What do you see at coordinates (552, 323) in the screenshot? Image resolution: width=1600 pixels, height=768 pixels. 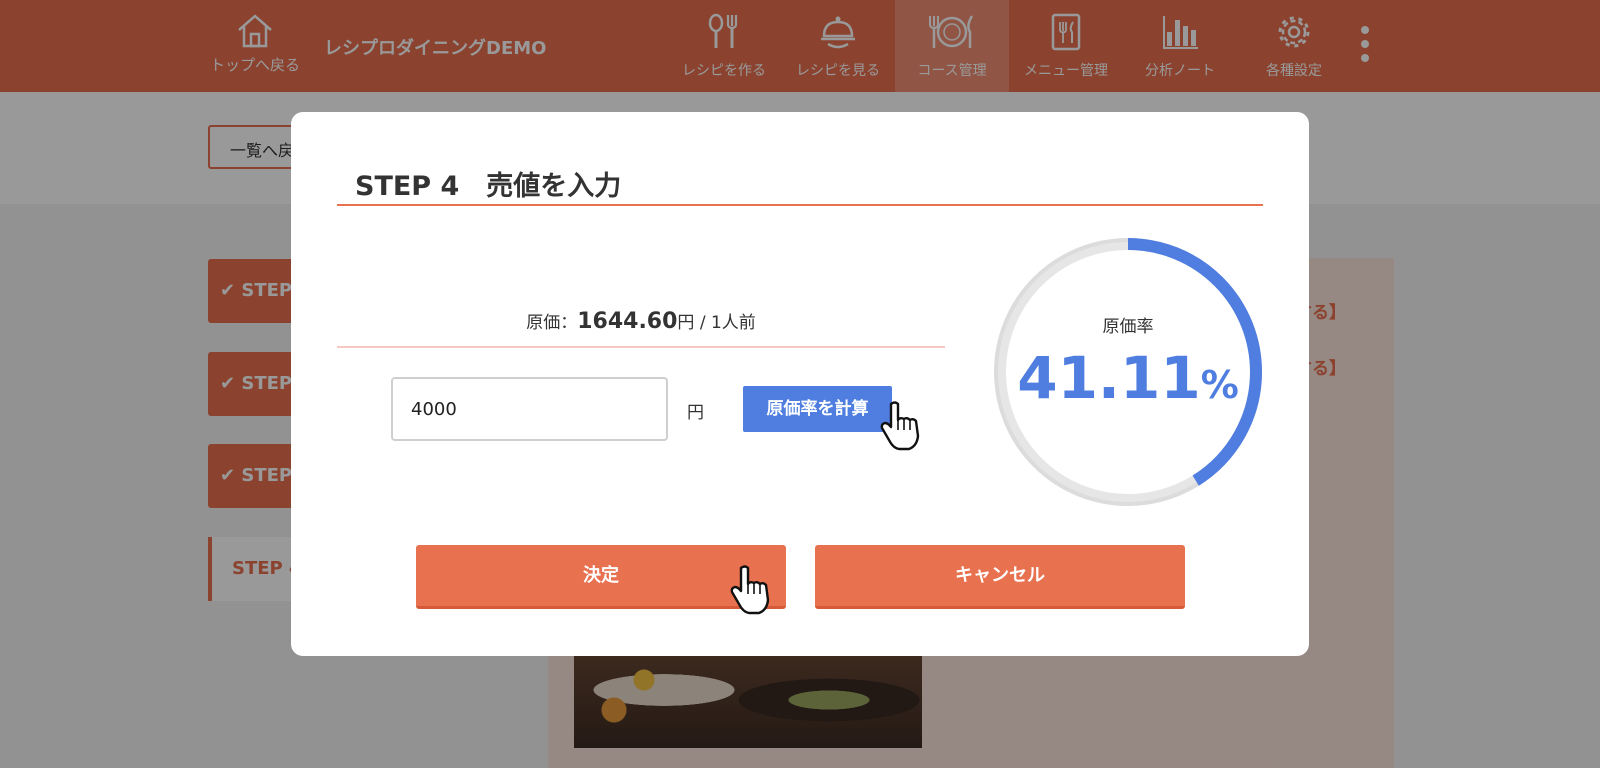 I see `cost-prefix: 原価：` at bounding box center [552, 323].